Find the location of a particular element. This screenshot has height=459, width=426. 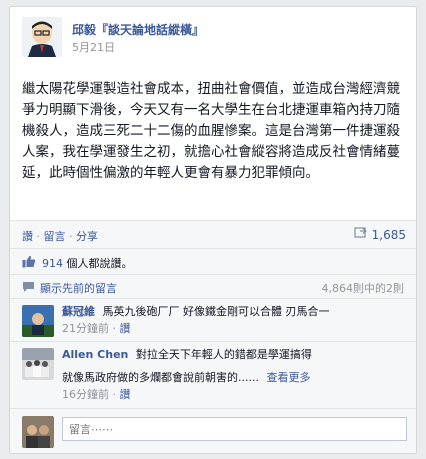

likes-count: 914 is located at coordinates (52, 263).